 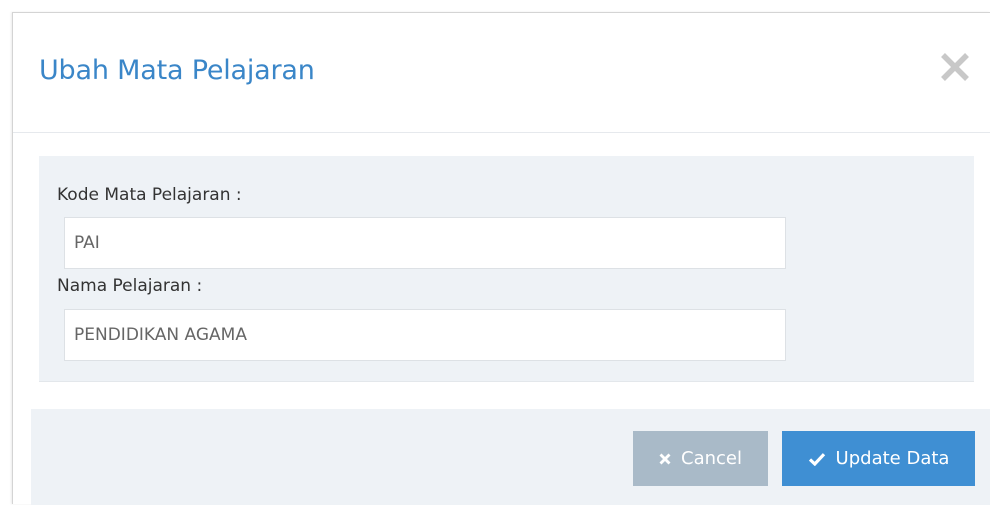 What do you see at coordinates (149, 195) in the screenshot?
I see `kode-mapel-label: Kode Mata Pelajaran :` at bounding box center [149, 195].